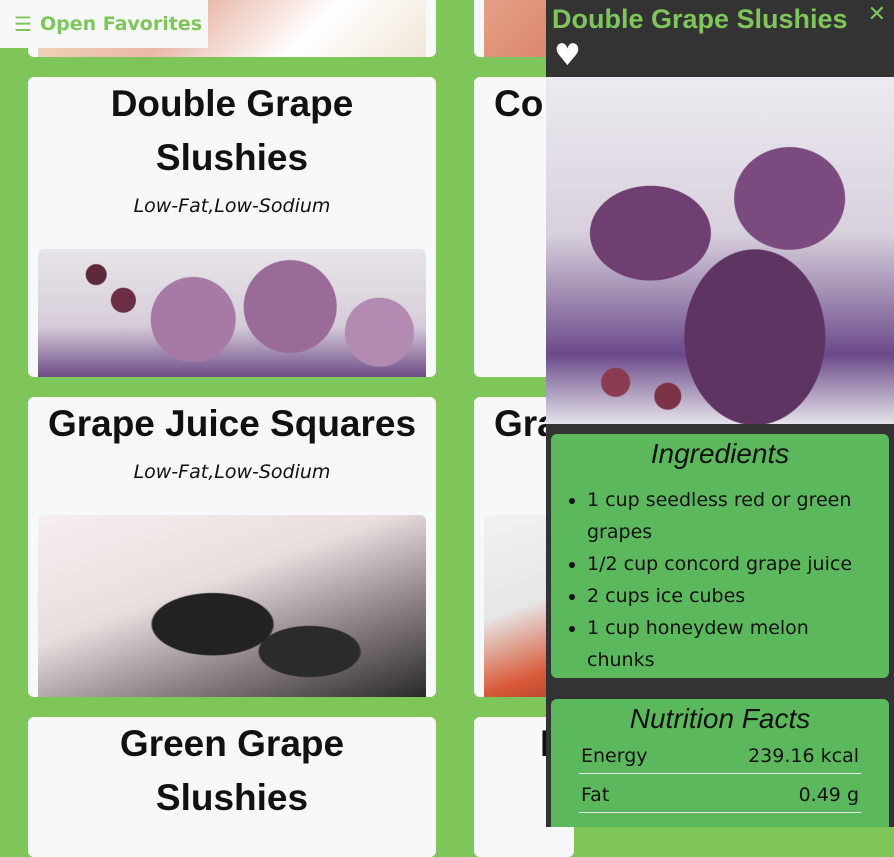  Describe the element at coordinates (567, 56) in the screenshot. I see `heart-icon: ♥` at that location.